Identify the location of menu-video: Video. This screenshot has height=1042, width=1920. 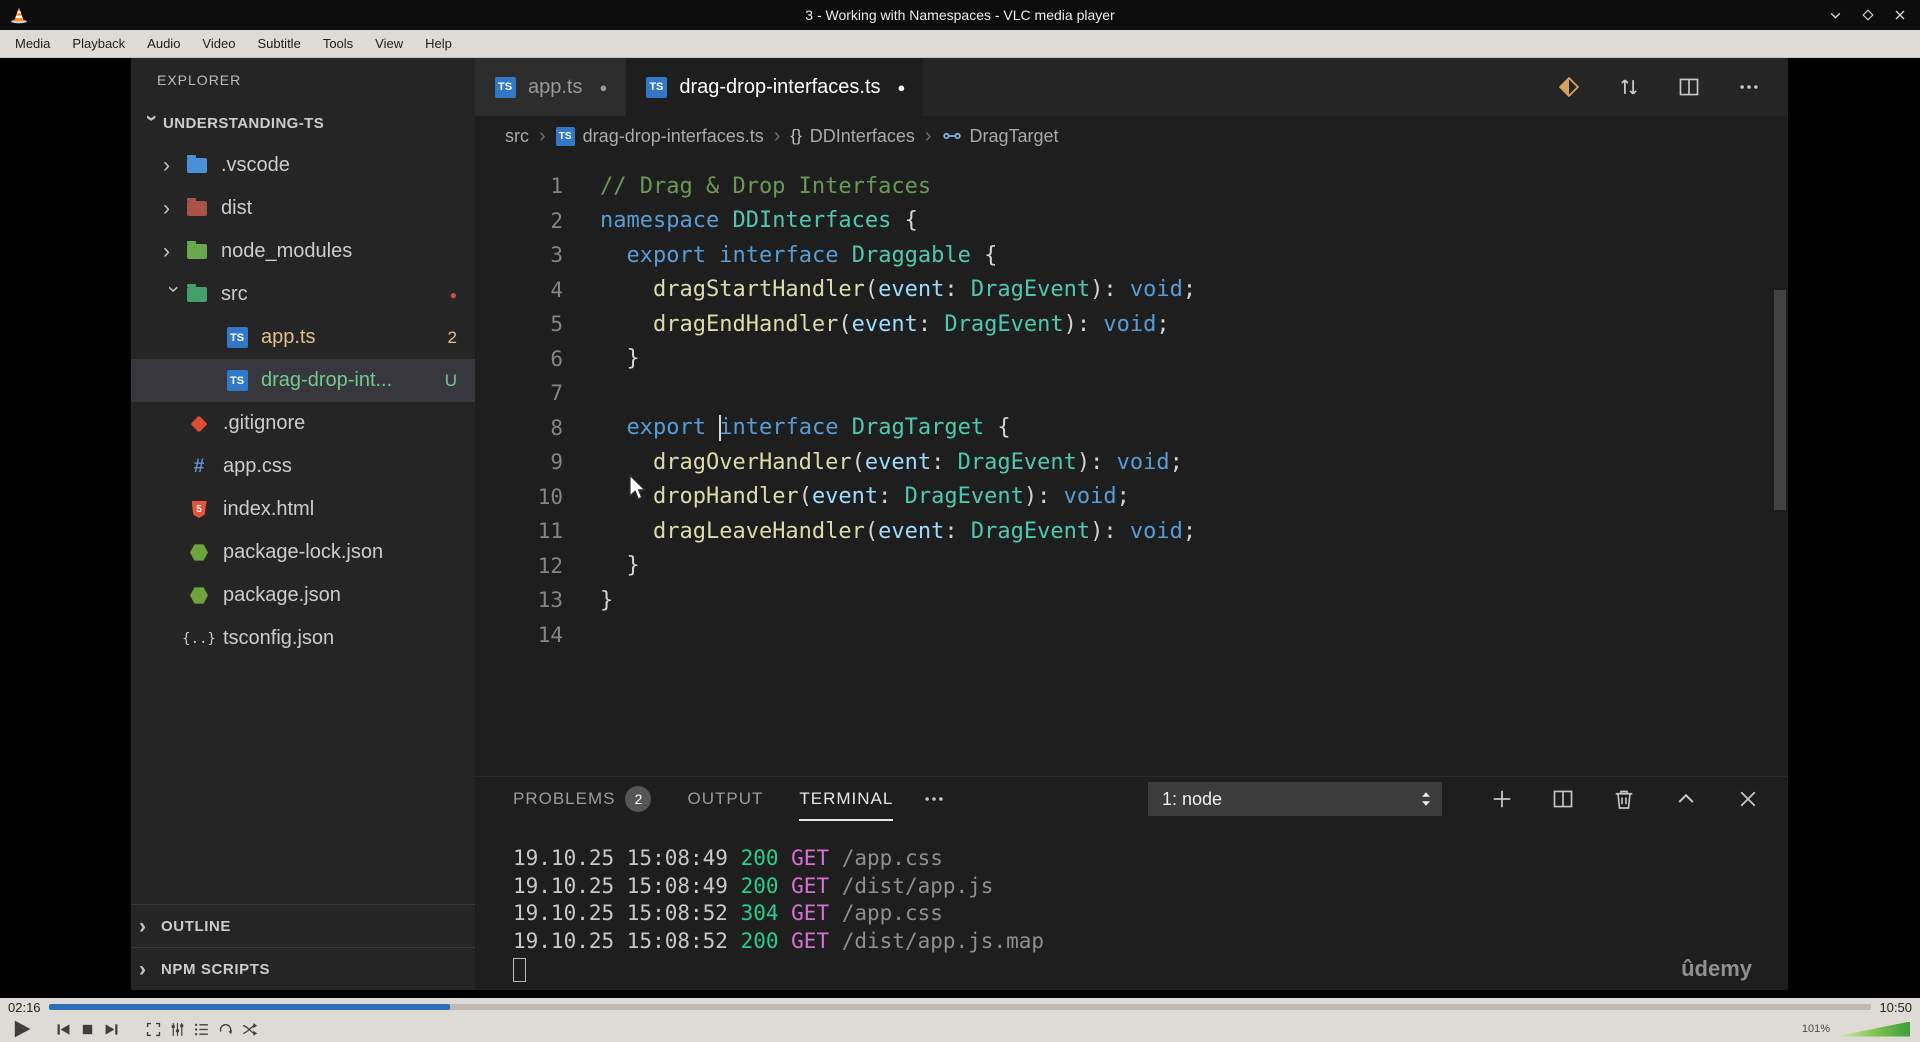
(218, 43).